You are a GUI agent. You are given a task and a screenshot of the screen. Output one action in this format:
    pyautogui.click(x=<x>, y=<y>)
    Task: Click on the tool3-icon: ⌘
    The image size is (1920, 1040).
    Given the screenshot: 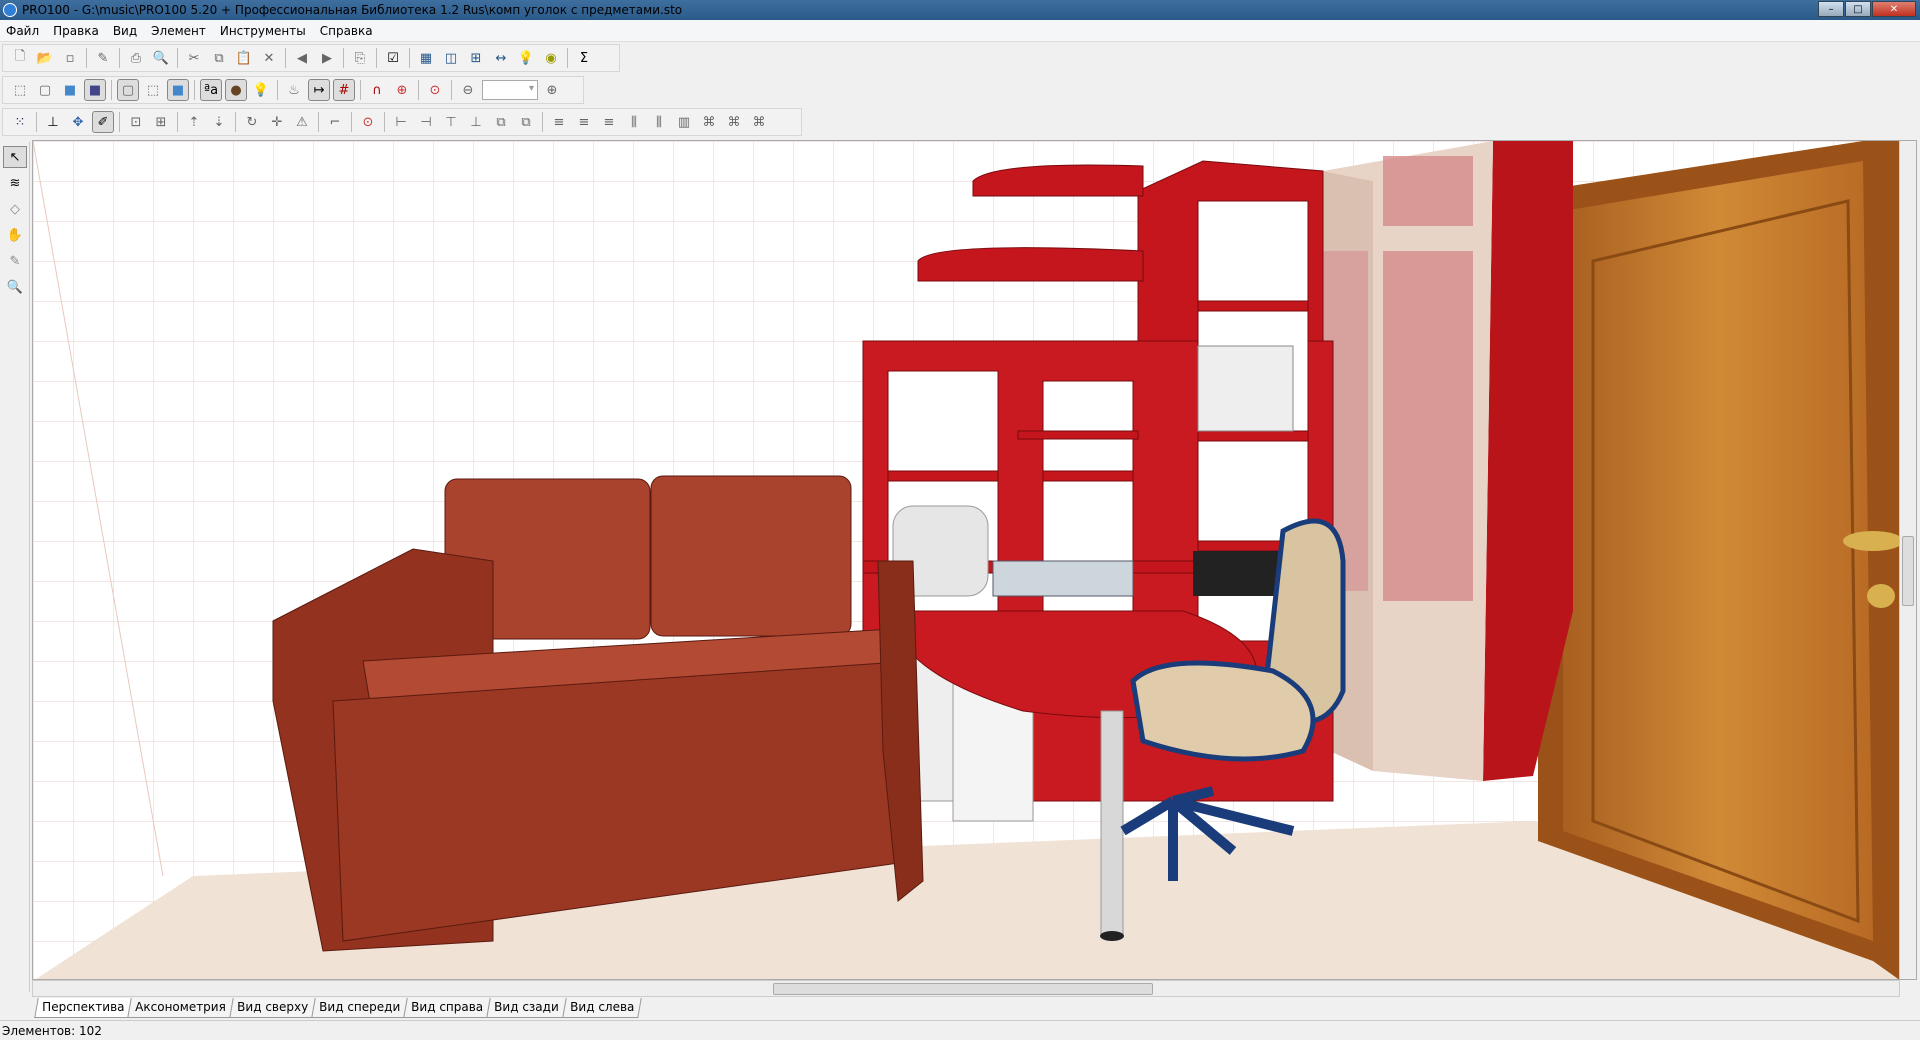 What is the action you would take?
    pyautogui.click(x=759, y=122)
    